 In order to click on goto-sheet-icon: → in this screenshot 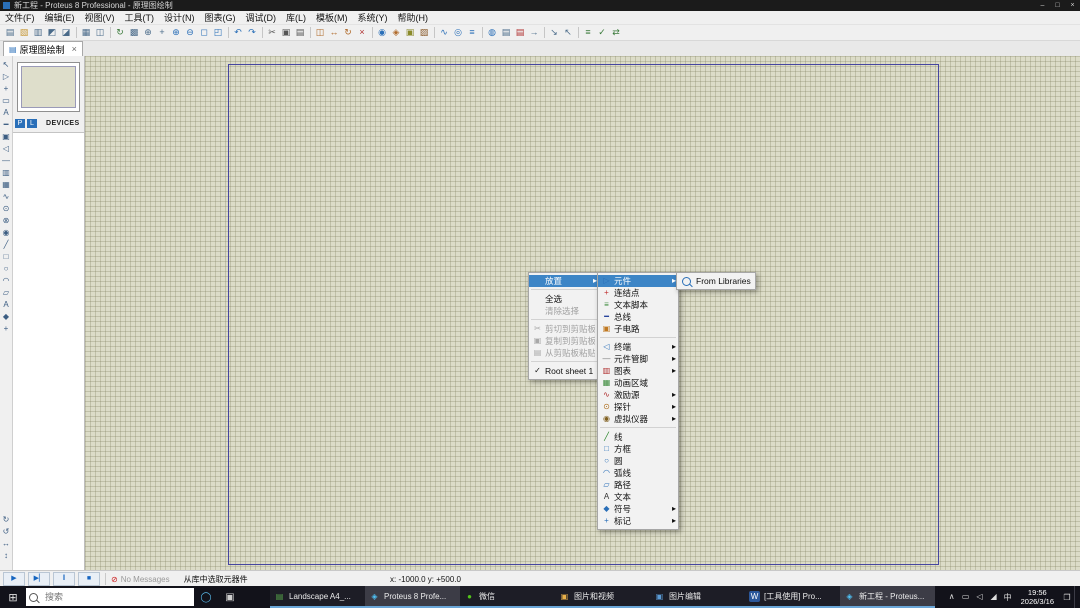, I will do `click(536, 32)`.